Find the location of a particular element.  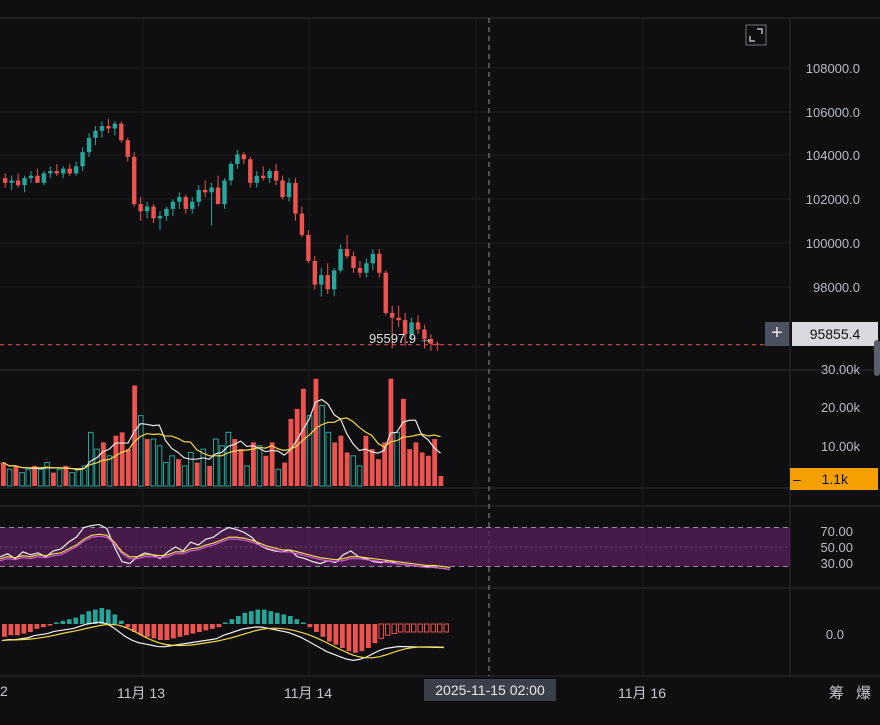

arrow-right-icon: → is located at coordinates (426, 338).